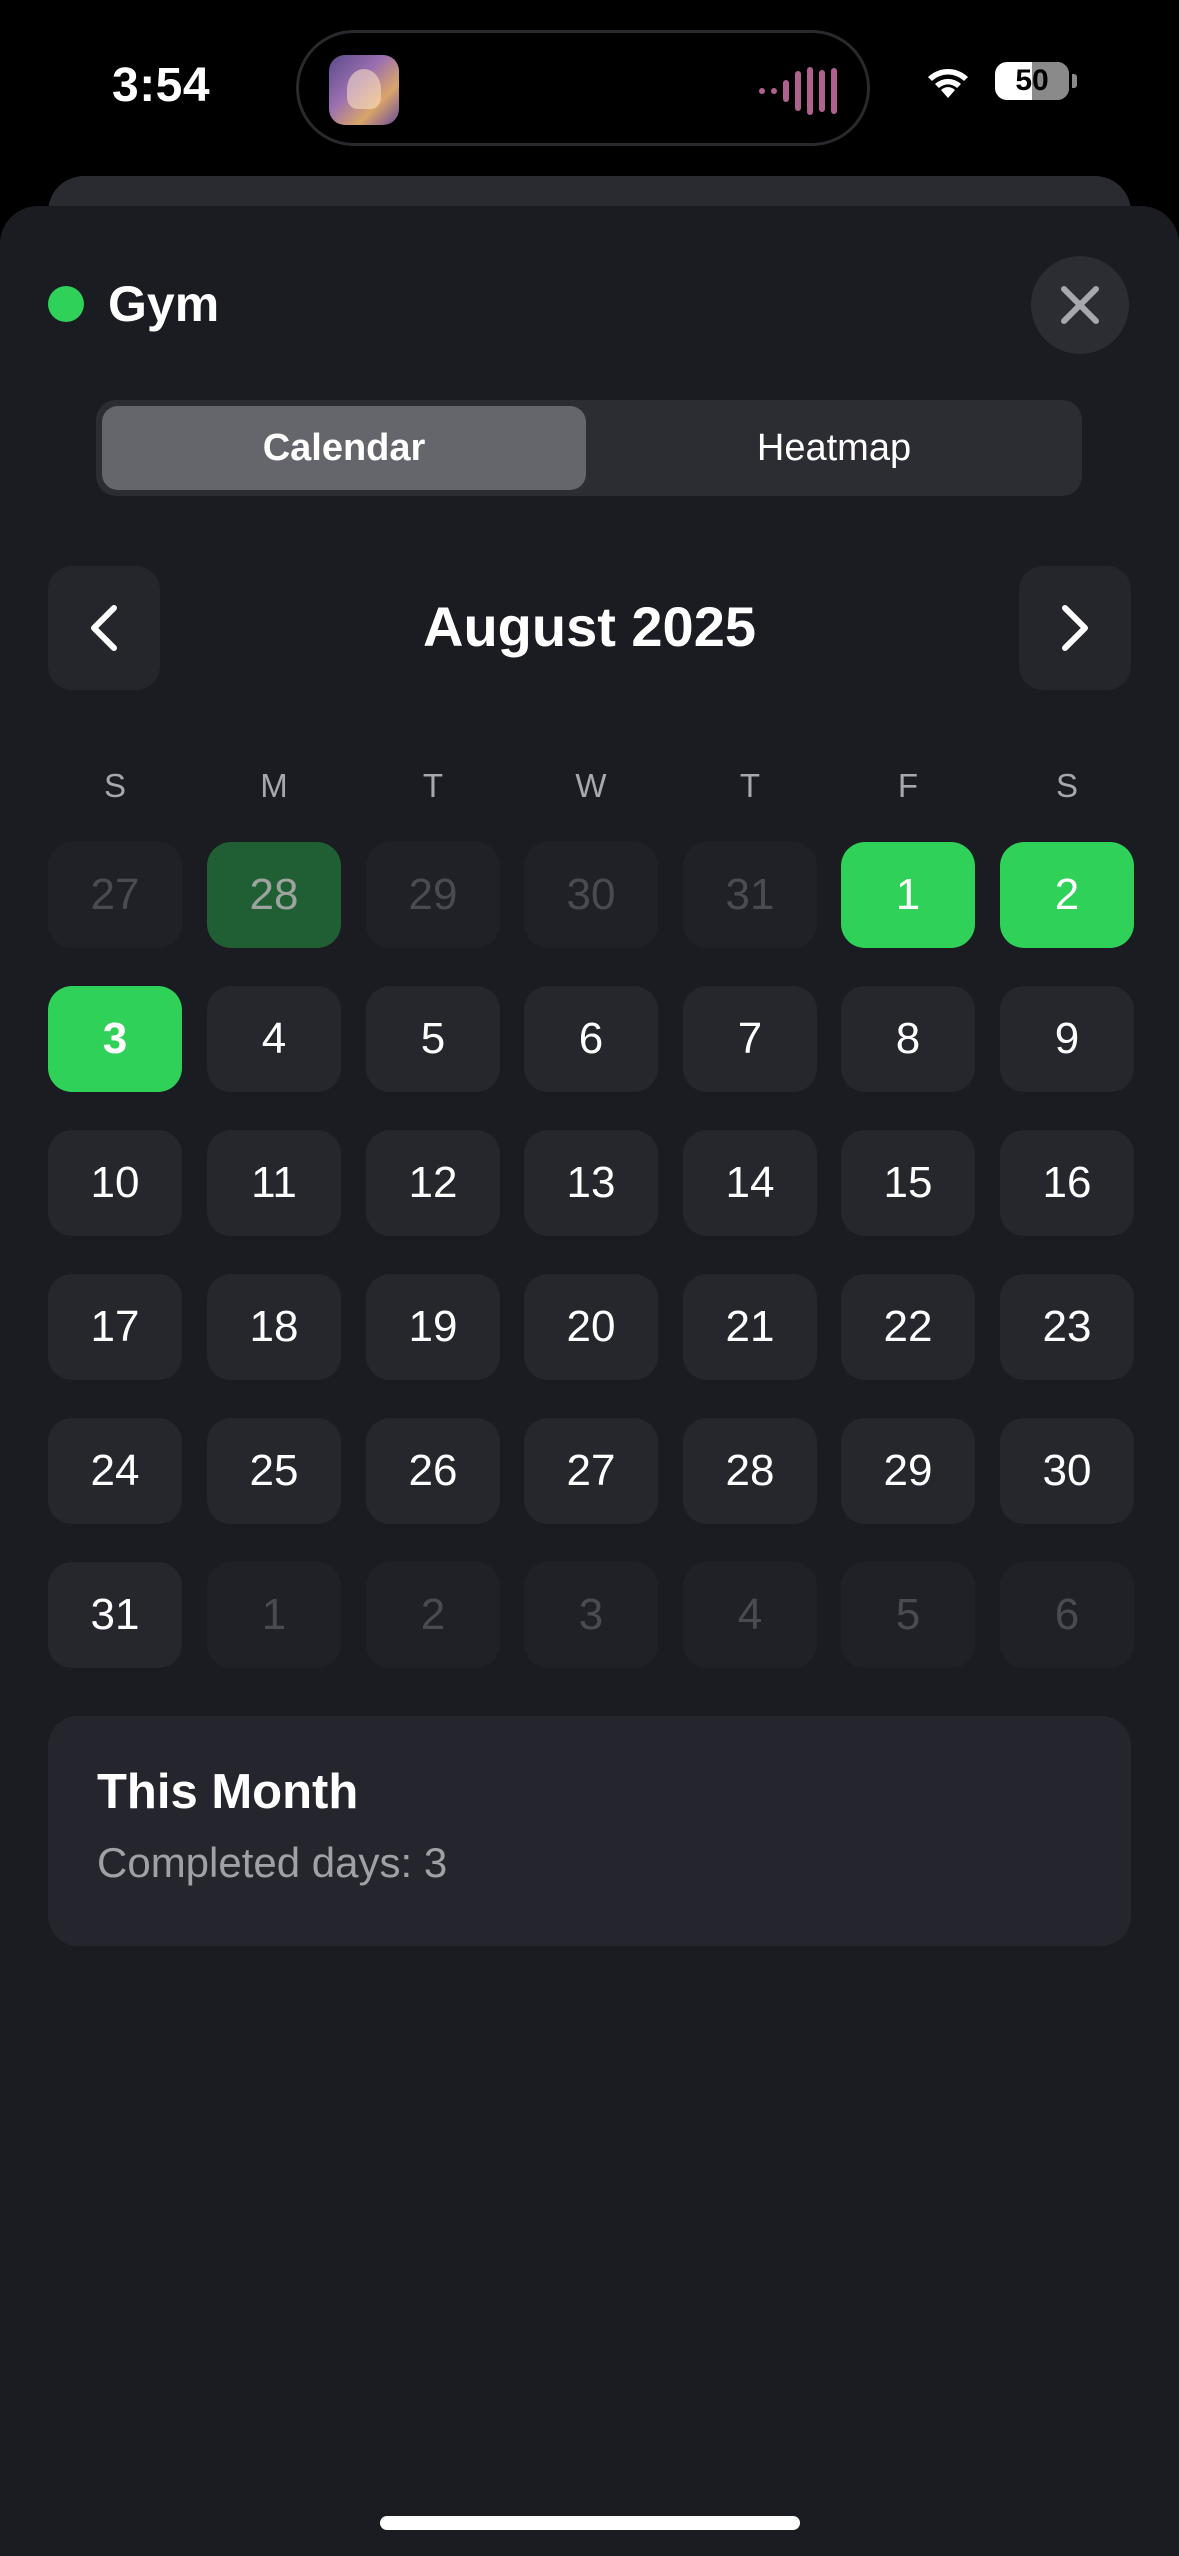 The width and height of the screenshot is (1179, 2556). Describe the element at coordinates (834, 448) in the screenshot. I see `tab-heatmap: Heatmap` at that location.